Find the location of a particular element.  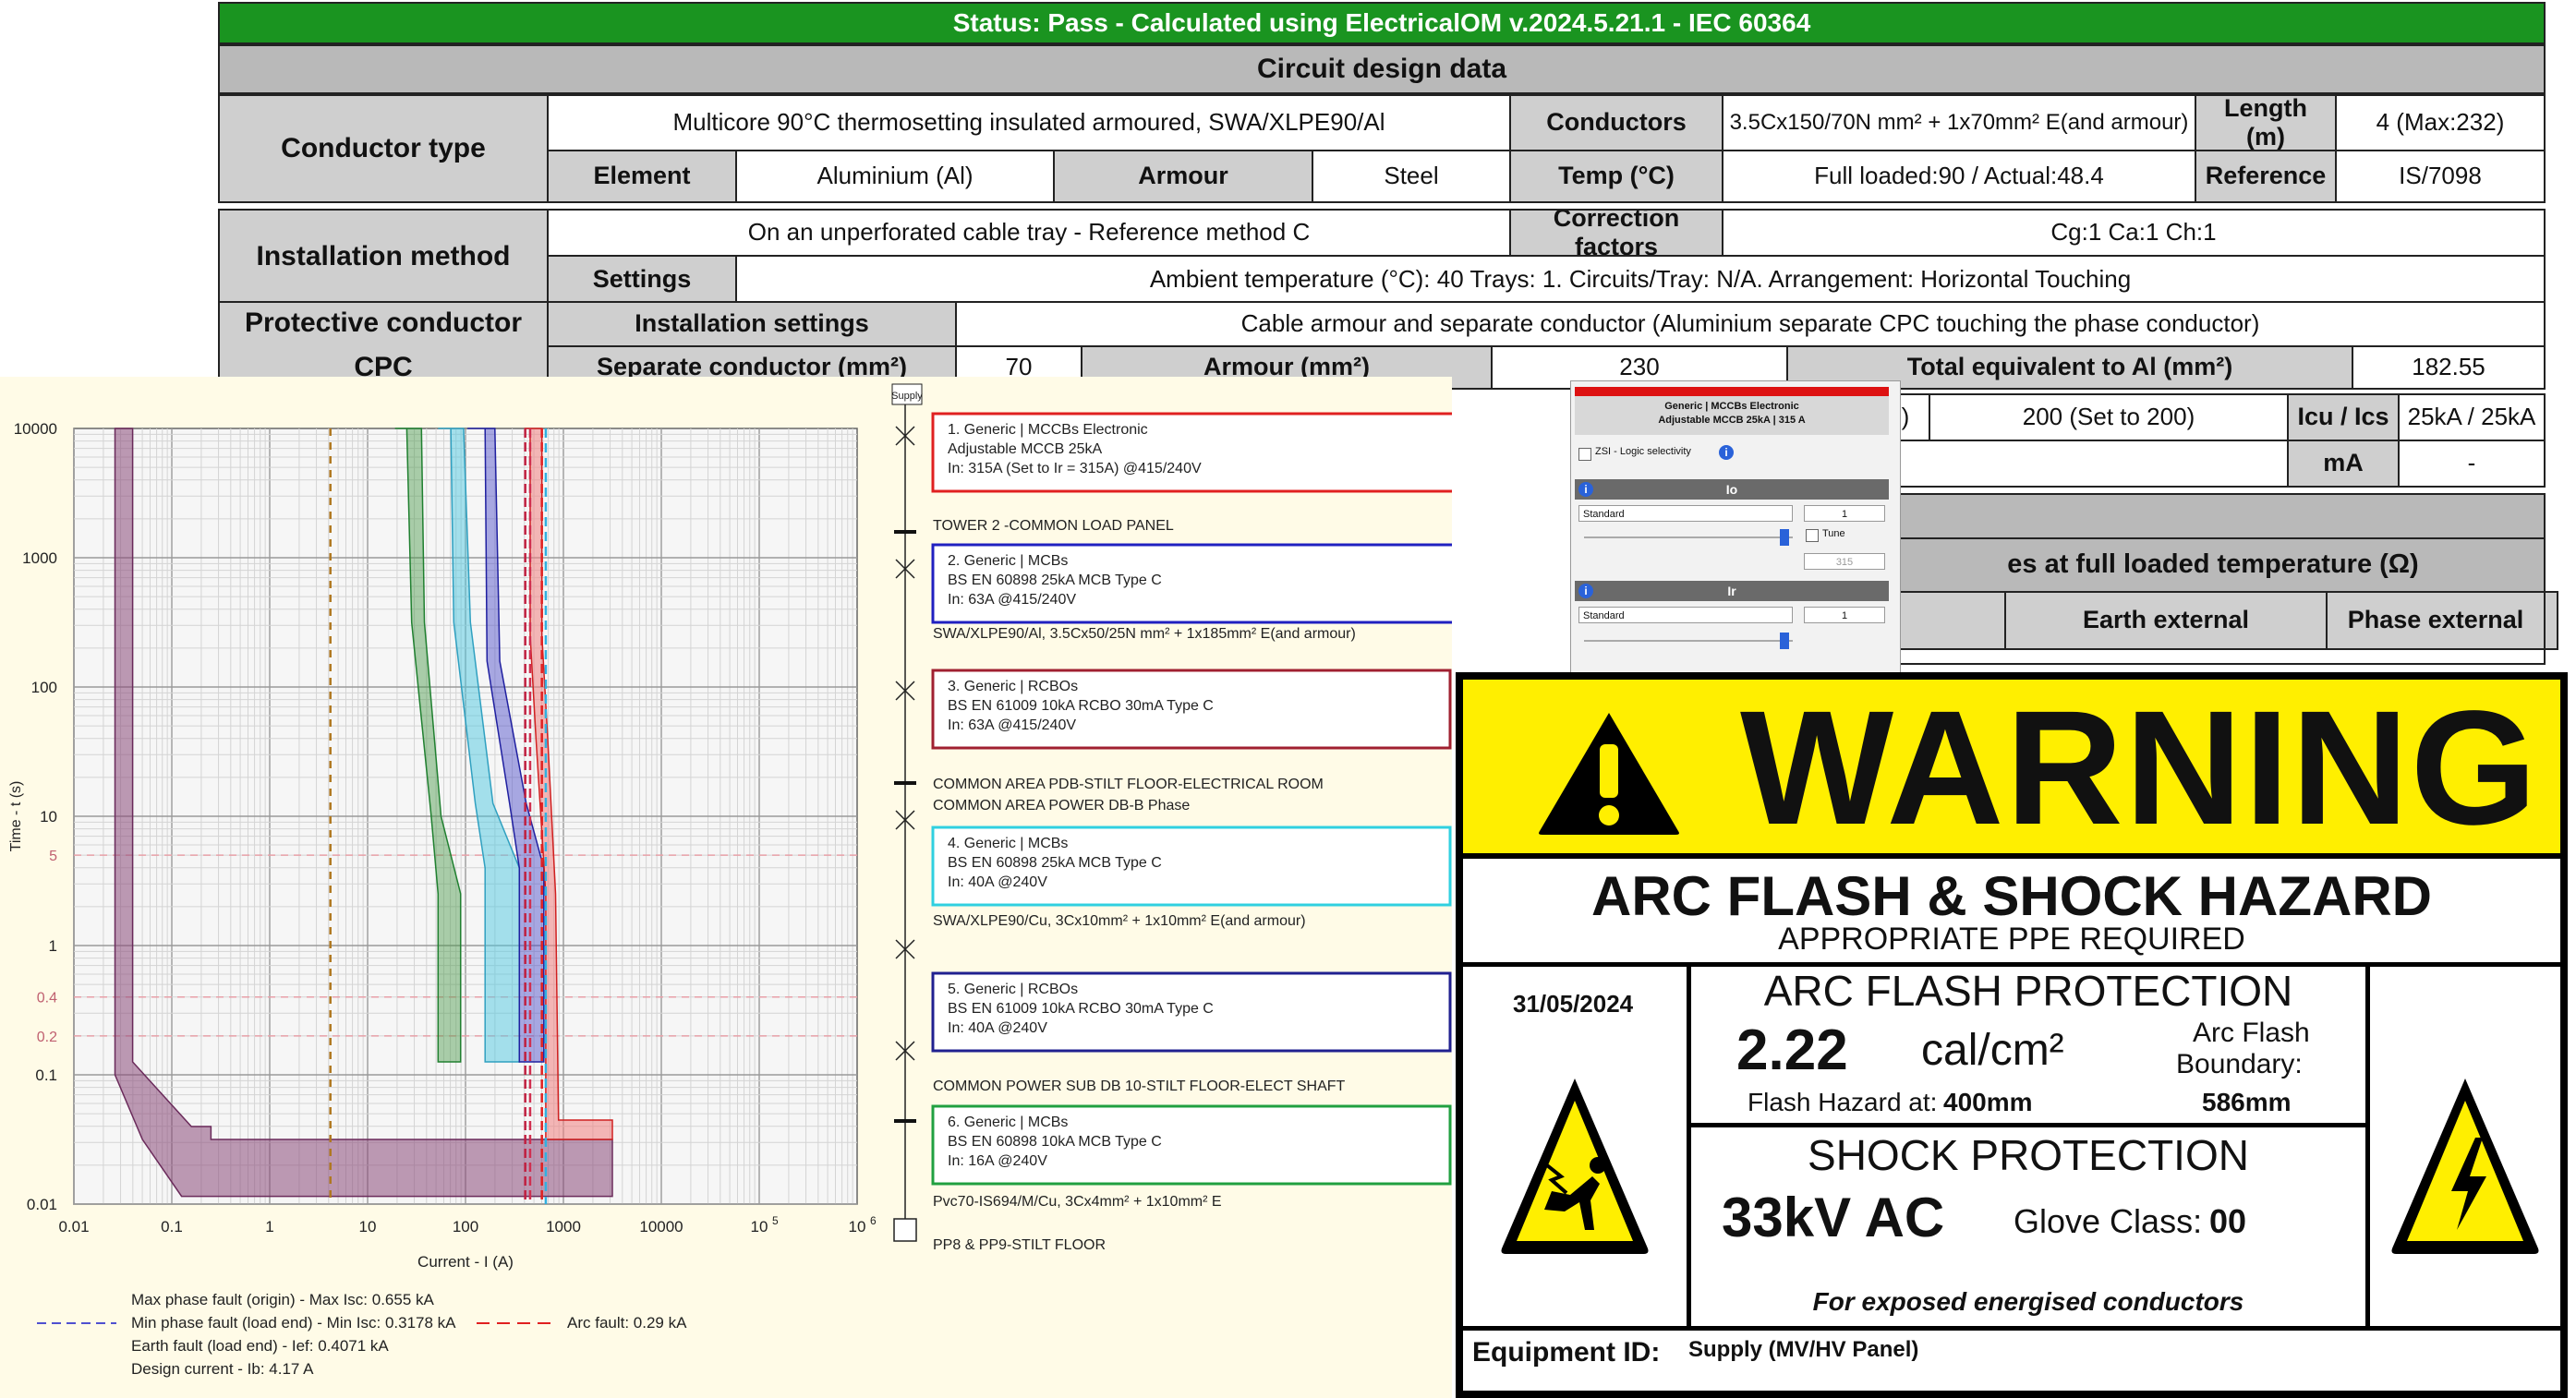

earth-external-label-2: Earth external is located at coordinates (2166, 620).